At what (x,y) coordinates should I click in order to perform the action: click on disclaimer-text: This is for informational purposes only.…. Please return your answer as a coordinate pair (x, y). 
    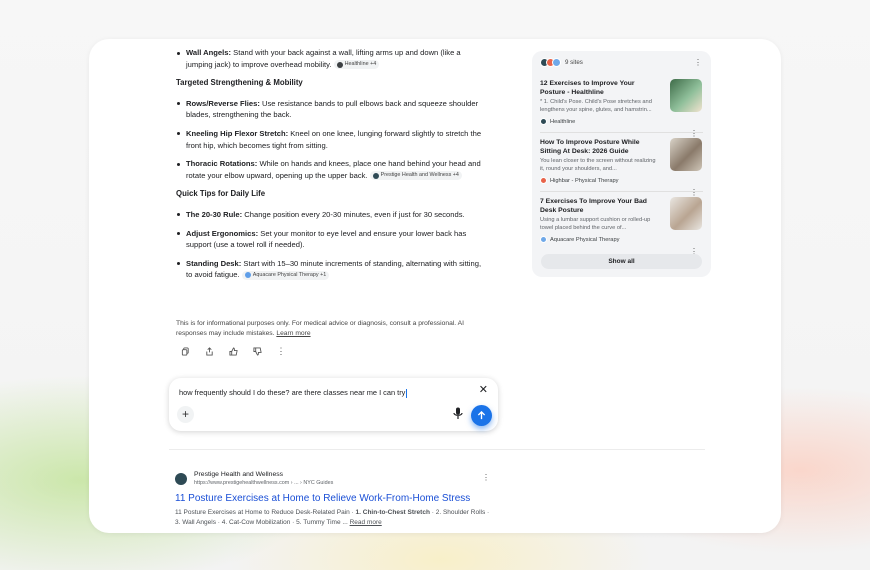
    Looking at the image, I should click on (320, 328).